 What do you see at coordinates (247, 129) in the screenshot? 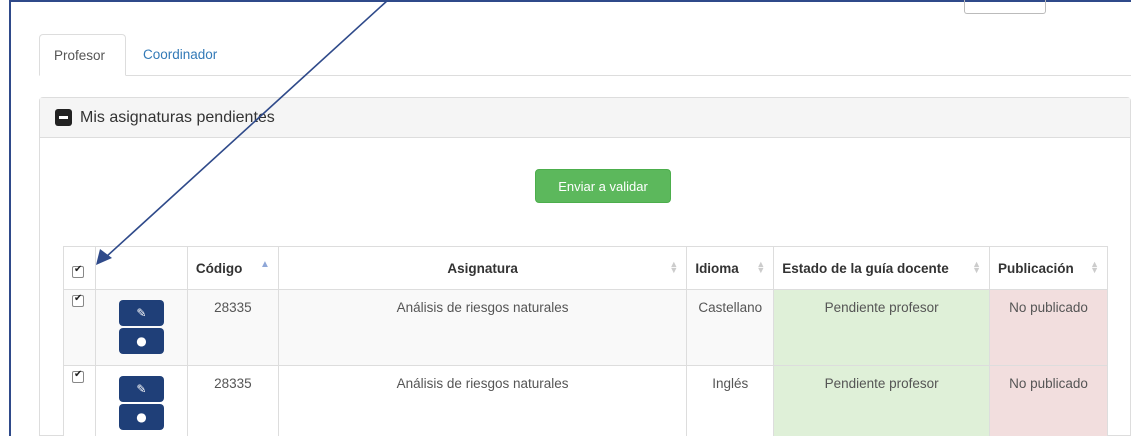
I see `annotation-arrow-line` at bounding box center [247, 129].